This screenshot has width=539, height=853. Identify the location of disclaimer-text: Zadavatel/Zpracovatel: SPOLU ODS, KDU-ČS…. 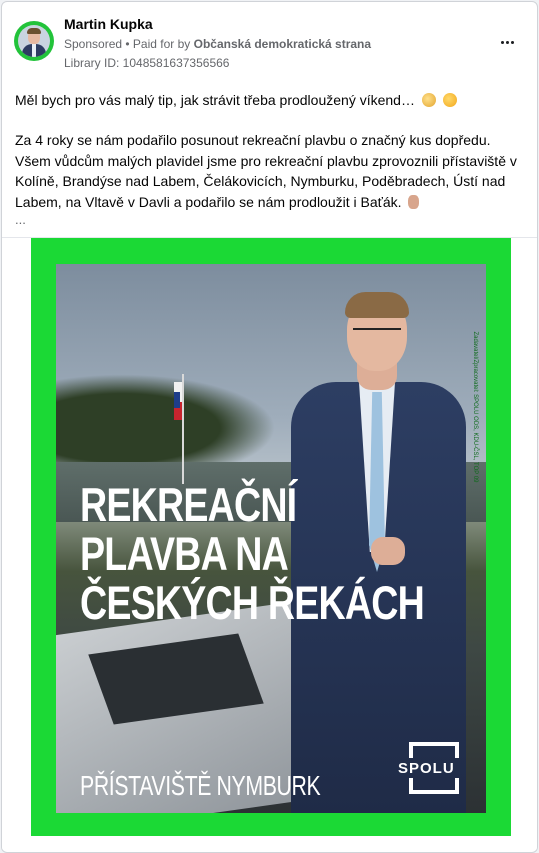
(475, 407).